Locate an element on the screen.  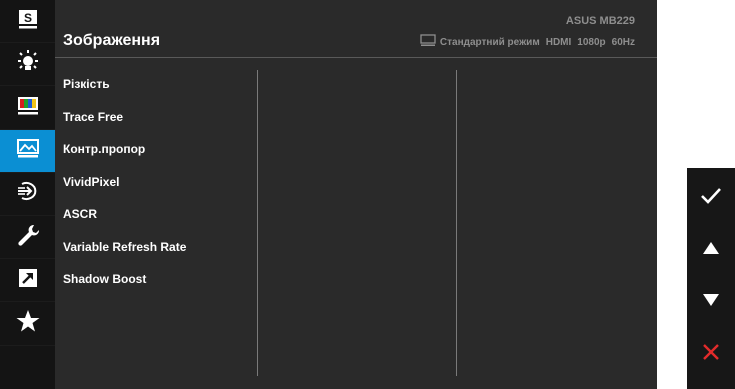
my-favorite-icon is located at coordinates (28, 323).